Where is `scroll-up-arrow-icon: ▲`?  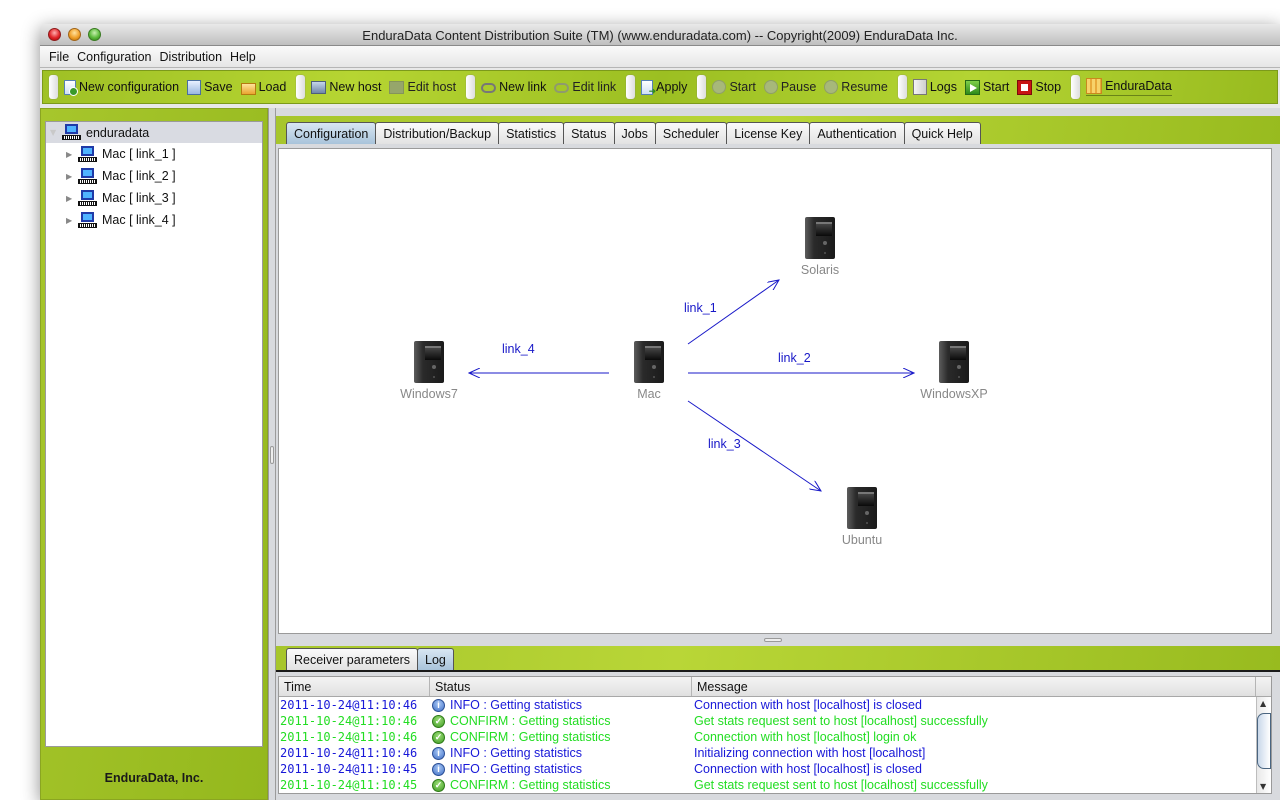
scroll-up-arrow-icon: ▲ is located at coordinates (1263, 703).